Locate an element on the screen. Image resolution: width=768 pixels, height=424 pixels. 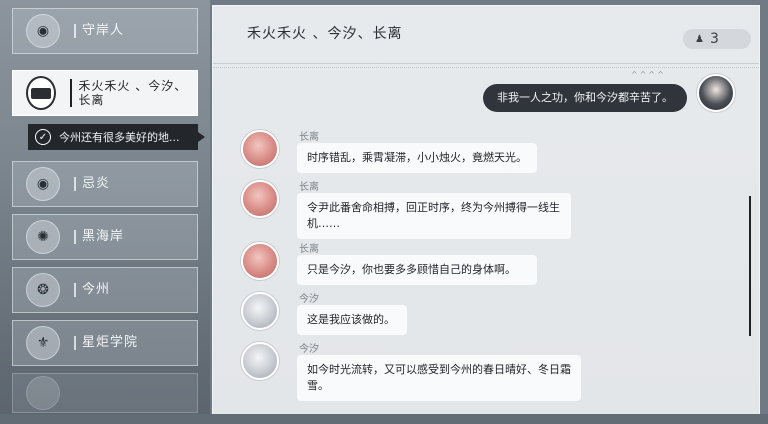
contact-item-group-chat: 禾火禾火 、今汐、长离 is located at coordinates (105, 93).